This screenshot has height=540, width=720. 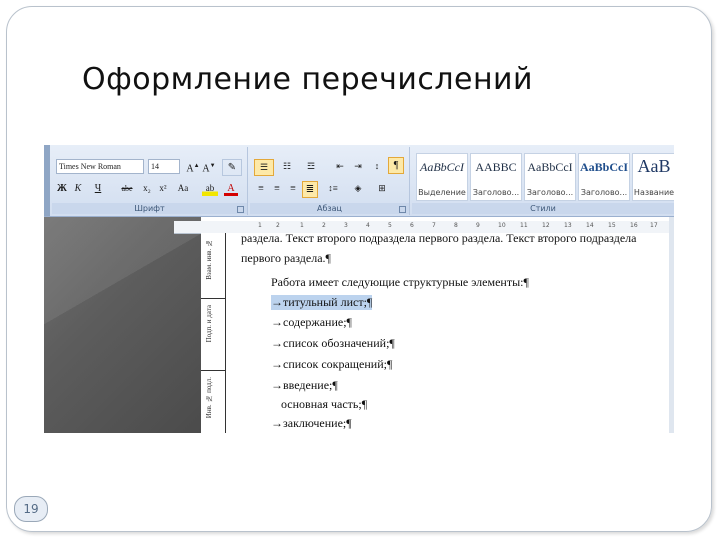 What do you see at coordinates (377, 166) in the screenshot?
I see `sort-icon: ↕` at bounding box center [377, 166].